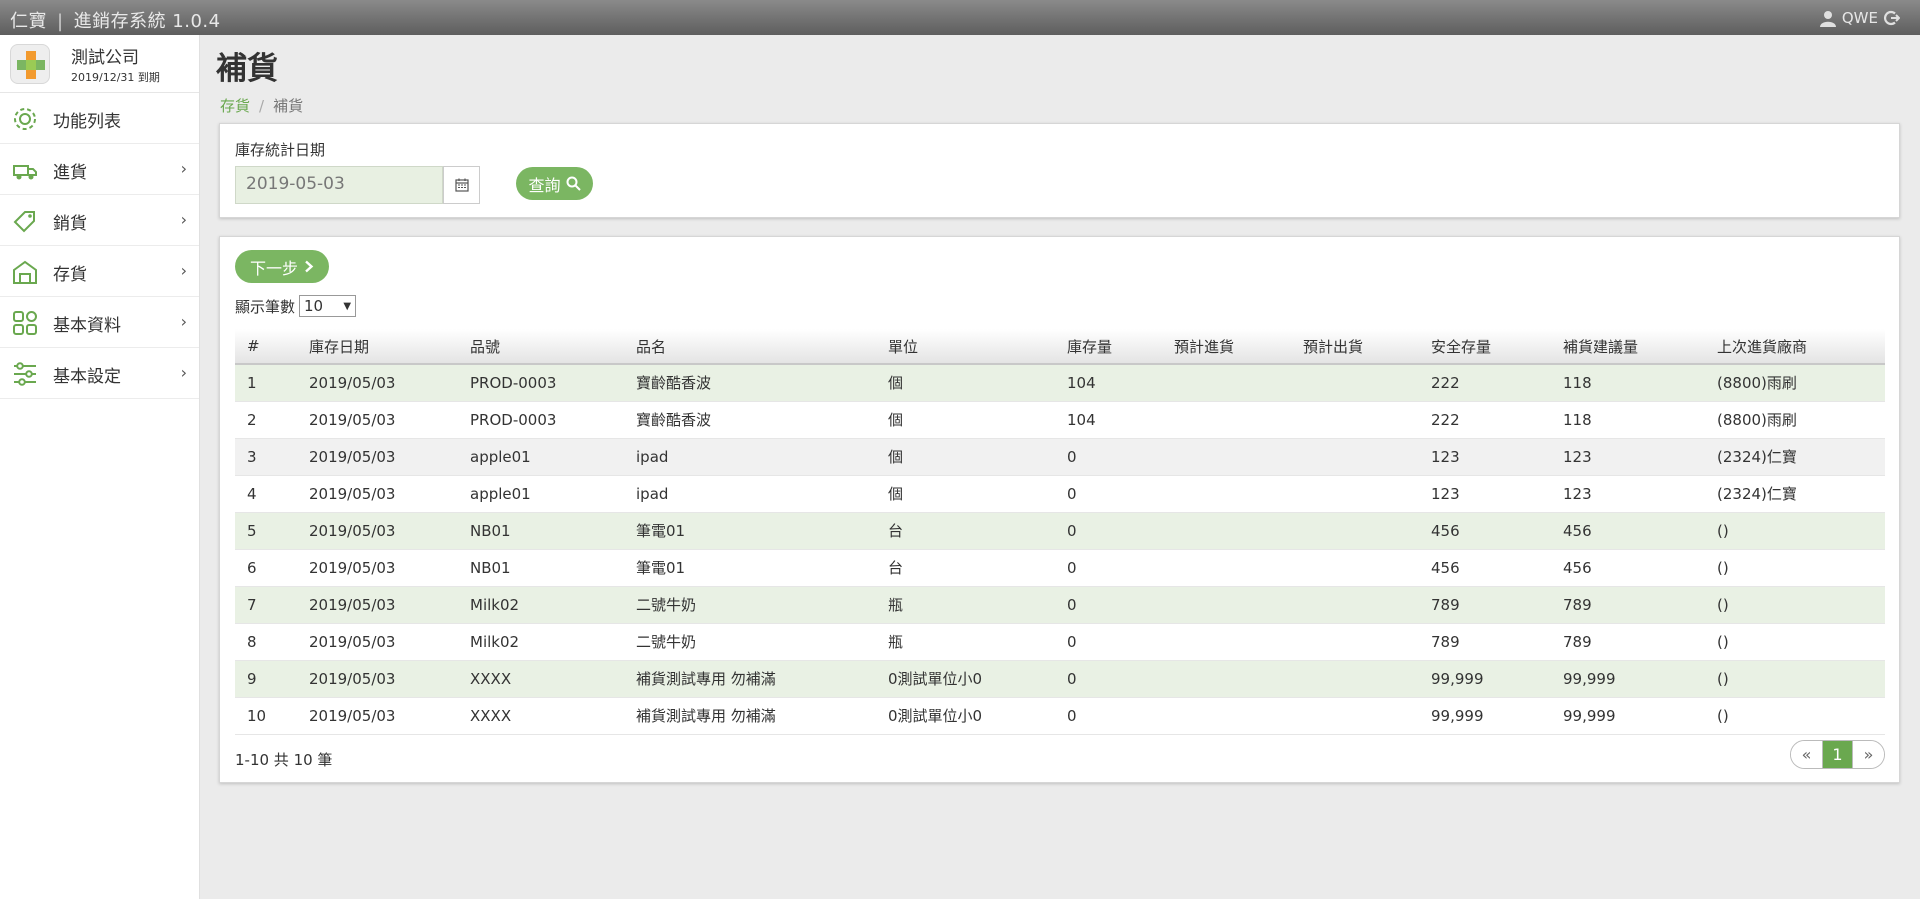  Describe the element at coordinates (1795, 347) in the screenshot. I see `column-header: 上次進貨廠商` at that location.